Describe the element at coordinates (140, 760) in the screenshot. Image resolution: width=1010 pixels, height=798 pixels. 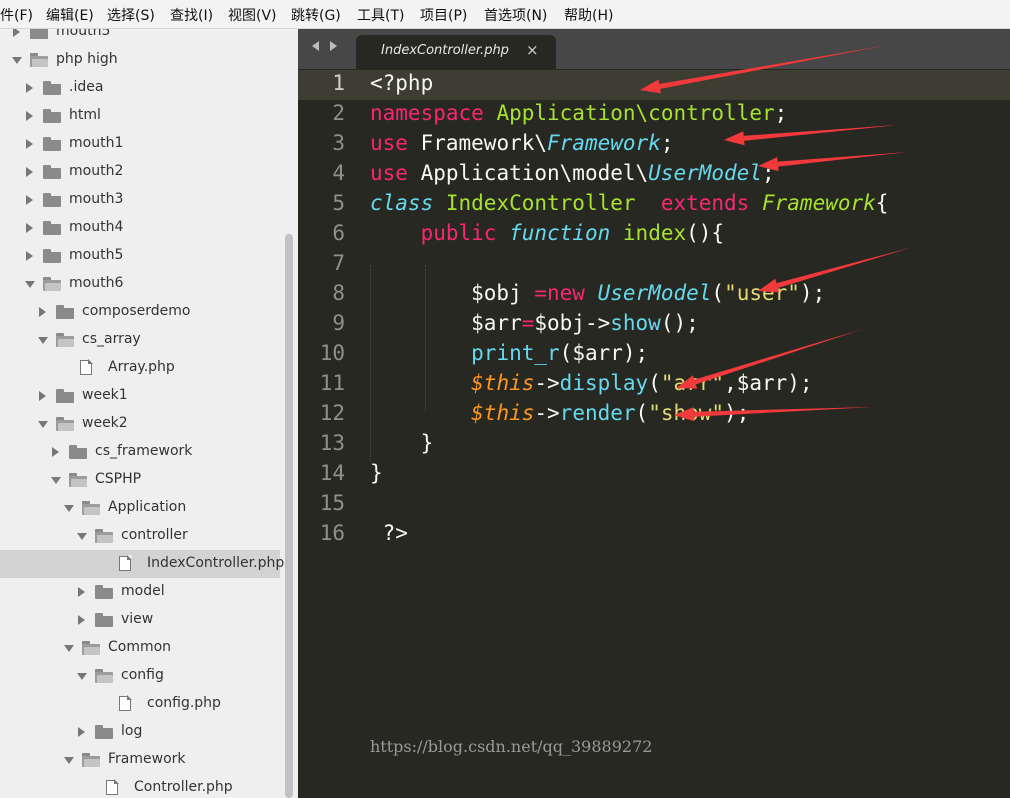
I see `tree-folder: Framework` at that location.